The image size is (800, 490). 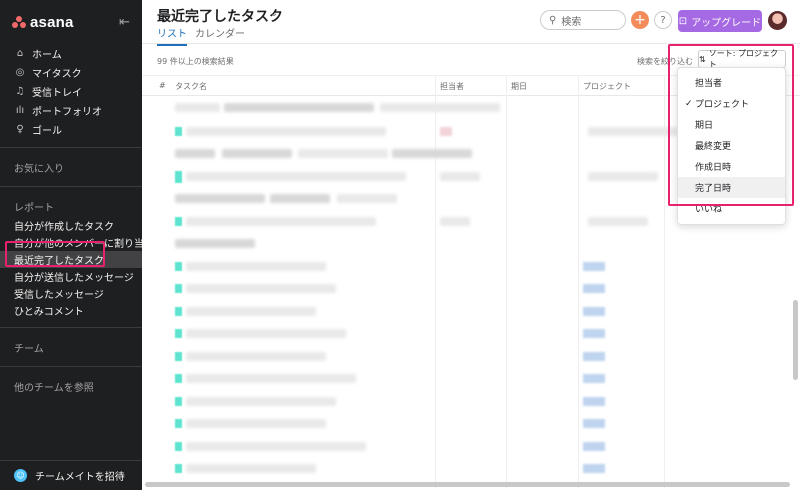 What do you see at coordinates (742, 59) in the screenshot?
I see `sort-button: ⇅ ソート: プロジェクト` at bounding box center [742, 59].